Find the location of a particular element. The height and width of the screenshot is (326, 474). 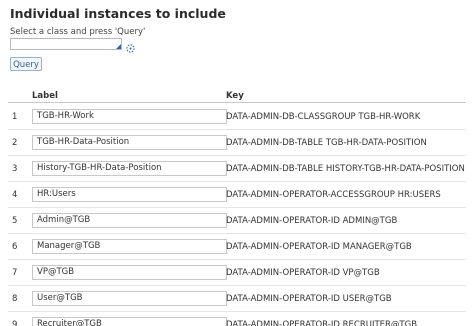

table-row: 7 VP@TGB DATA-ADMIN-OPERATOR-ID VP@TGB is located at coordinates (237, 273).